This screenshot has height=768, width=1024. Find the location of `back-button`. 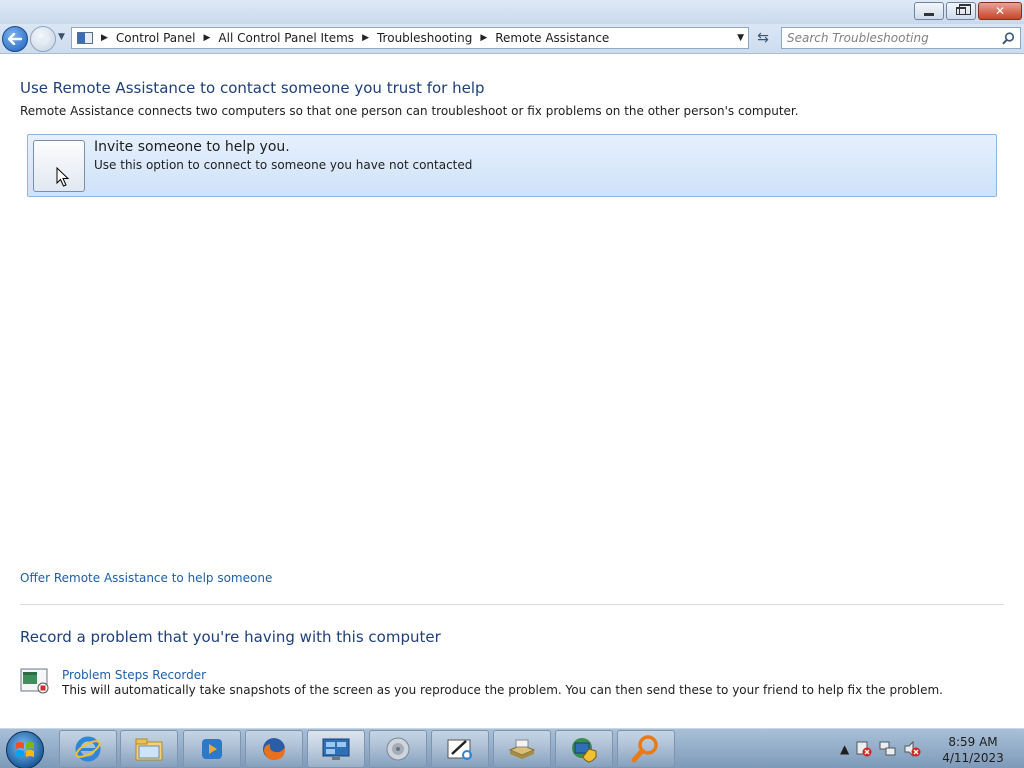

back-button is located at coordinates (15, 39).